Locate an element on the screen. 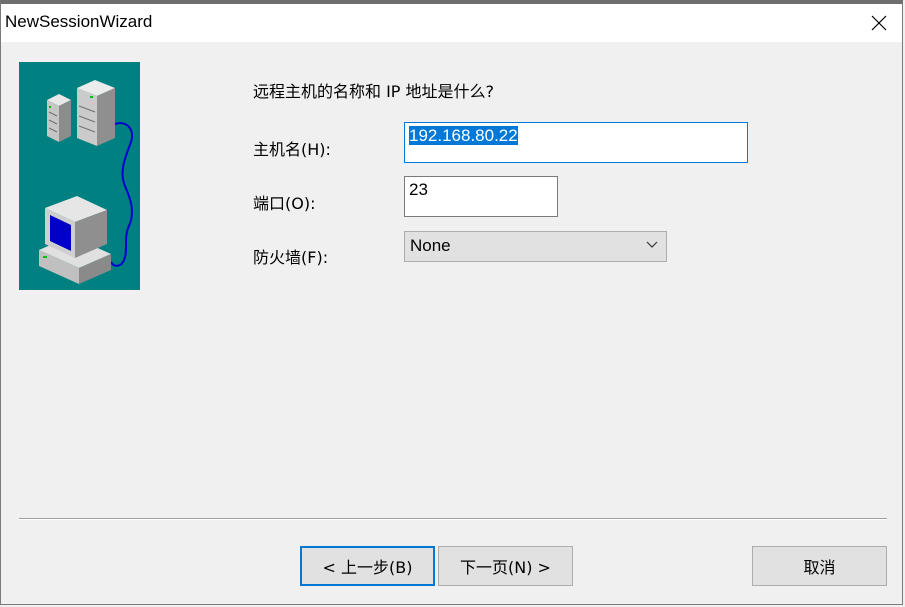 This screenshot has width=905, height=607. network-cable-icon is located at coordinates (121, 194).